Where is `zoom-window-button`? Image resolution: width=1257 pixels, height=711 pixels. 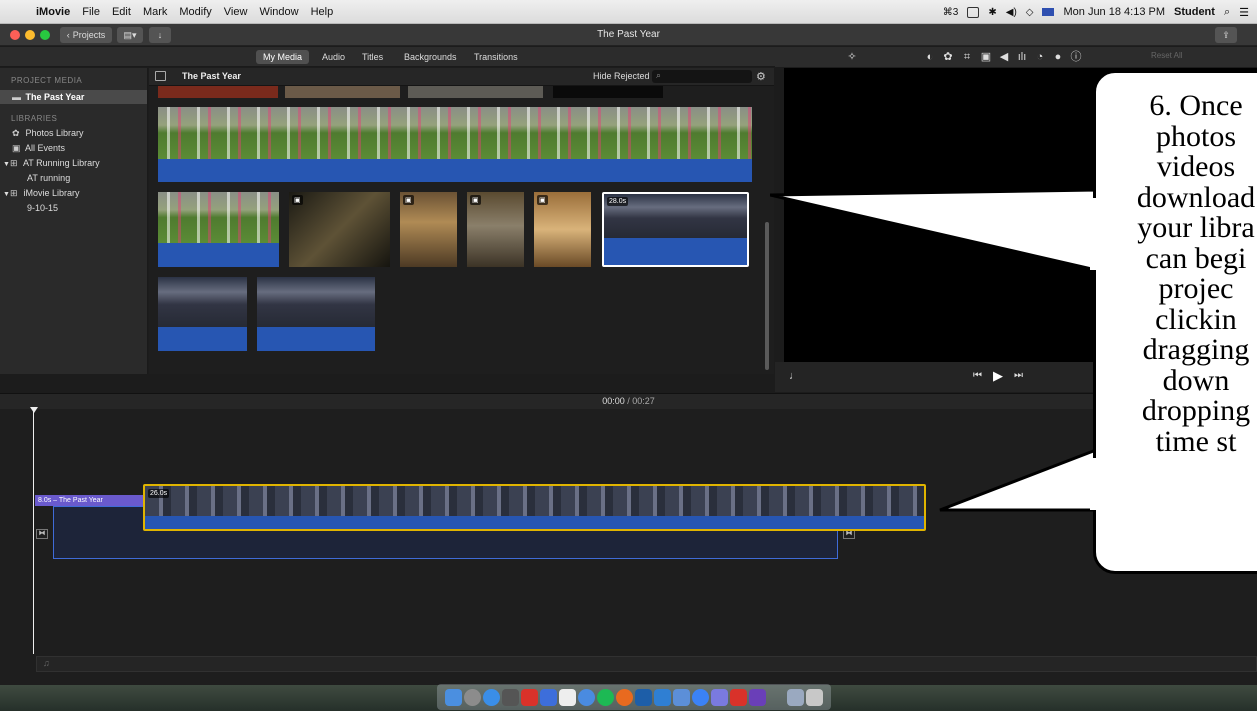 zoom-window-button is located at coordinates (45, 35).